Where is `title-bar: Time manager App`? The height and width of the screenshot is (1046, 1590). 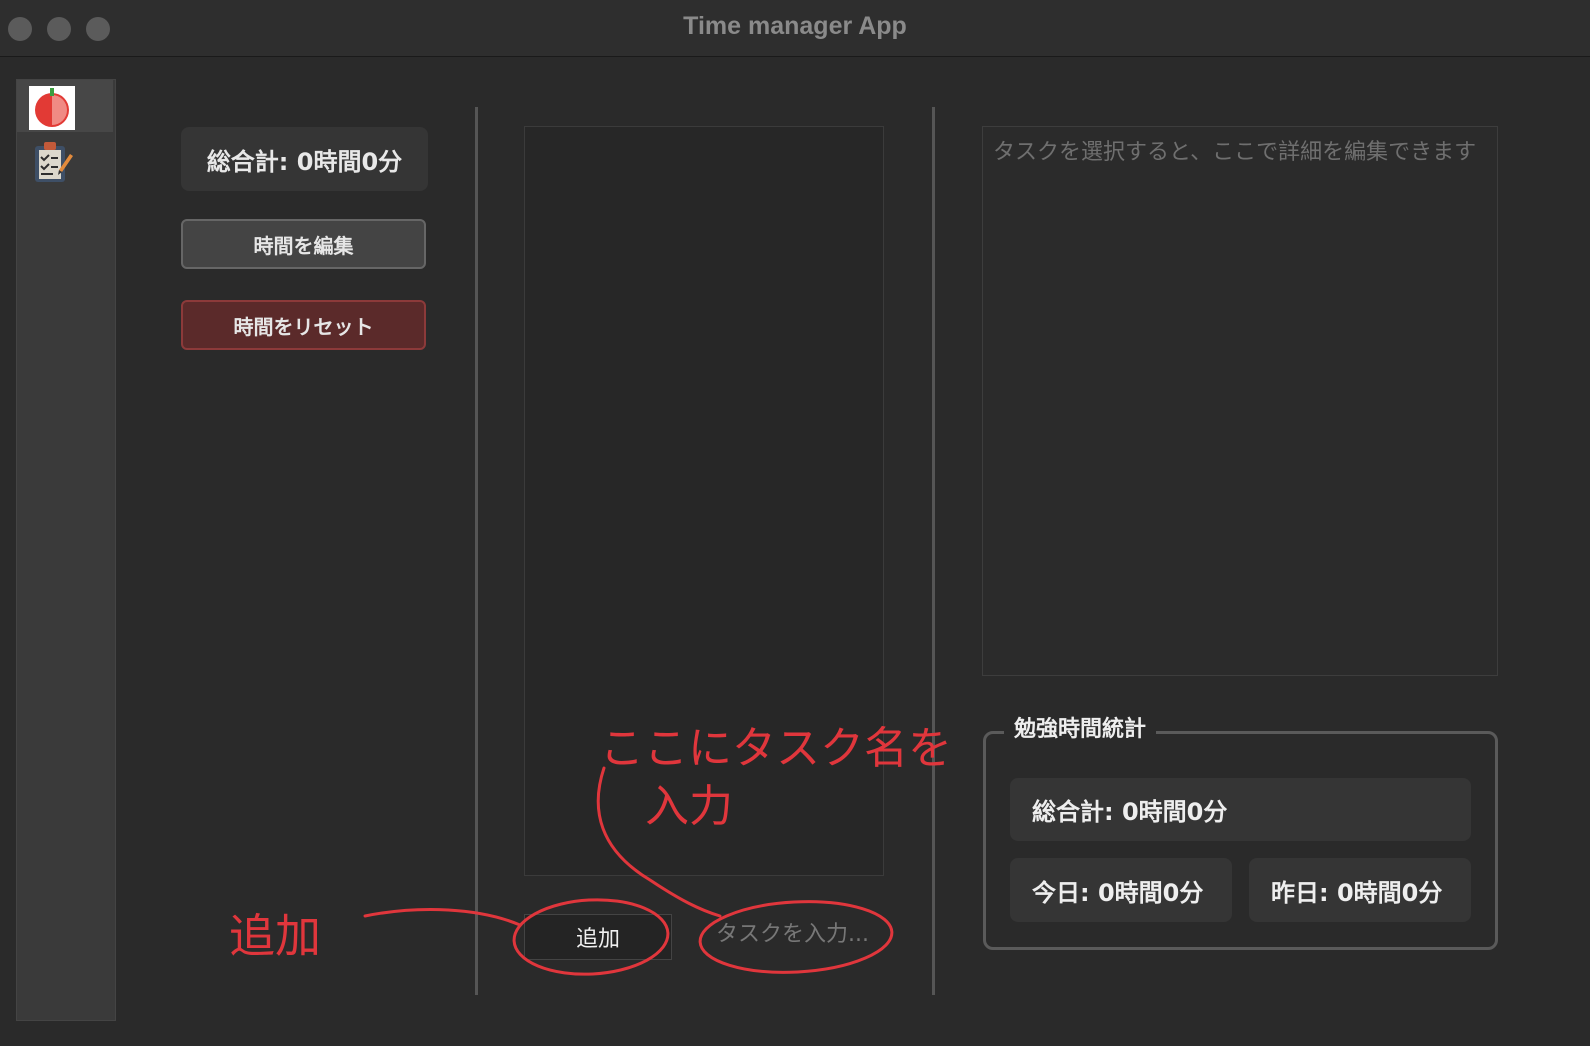
title-bar: Time manager App is located at coordinates (795, 28).